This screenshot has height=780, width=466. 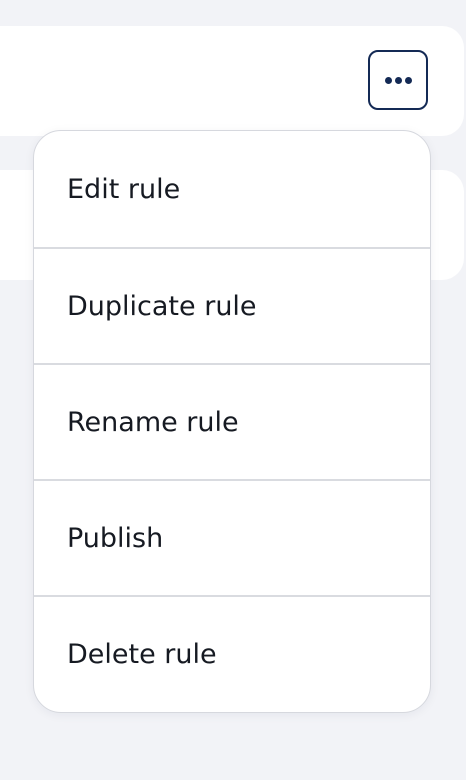 What do you see at coordinates (232, 537) in the screenshot?
I see `menu-item-publish: Publish` at bounding box center [232, 537].